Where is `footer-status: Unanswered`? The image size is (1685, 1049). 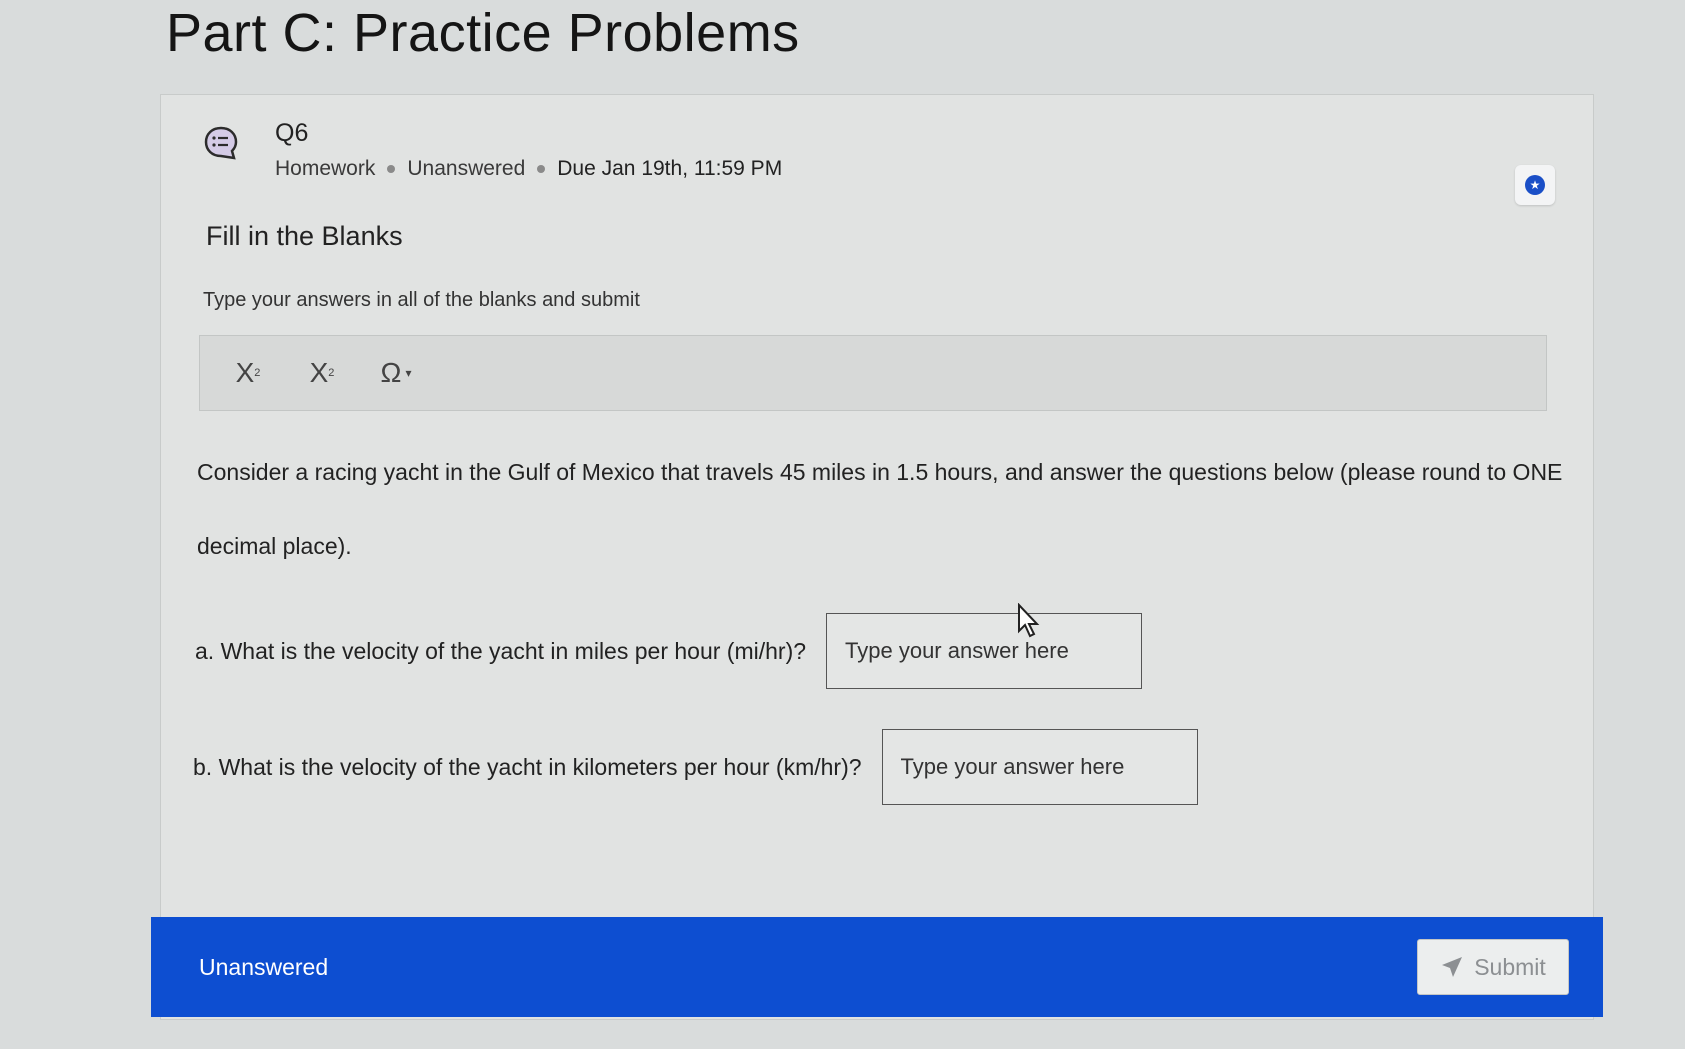
footer-status: Unanswered is located at coordinates (264, 966).